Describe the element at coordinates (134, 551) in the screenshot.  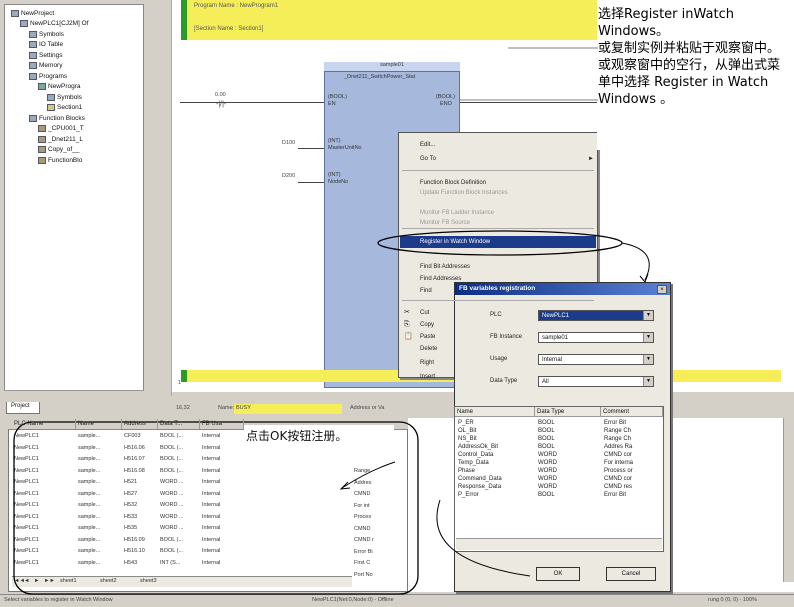
I see `watch-cell: H516.10` at that location.